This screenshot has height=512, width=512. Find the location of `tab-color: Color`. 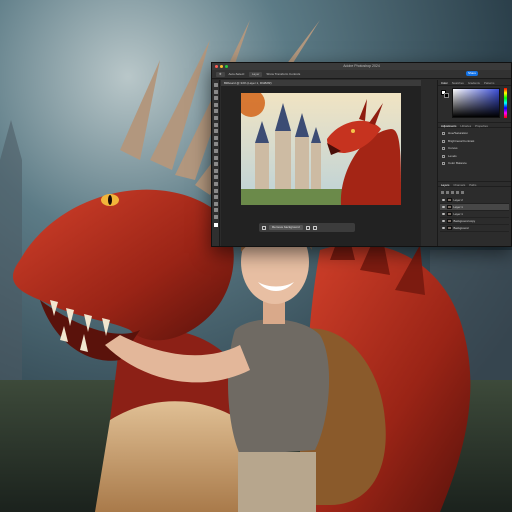

tab-color: Color is located at coordinates (444, 82).